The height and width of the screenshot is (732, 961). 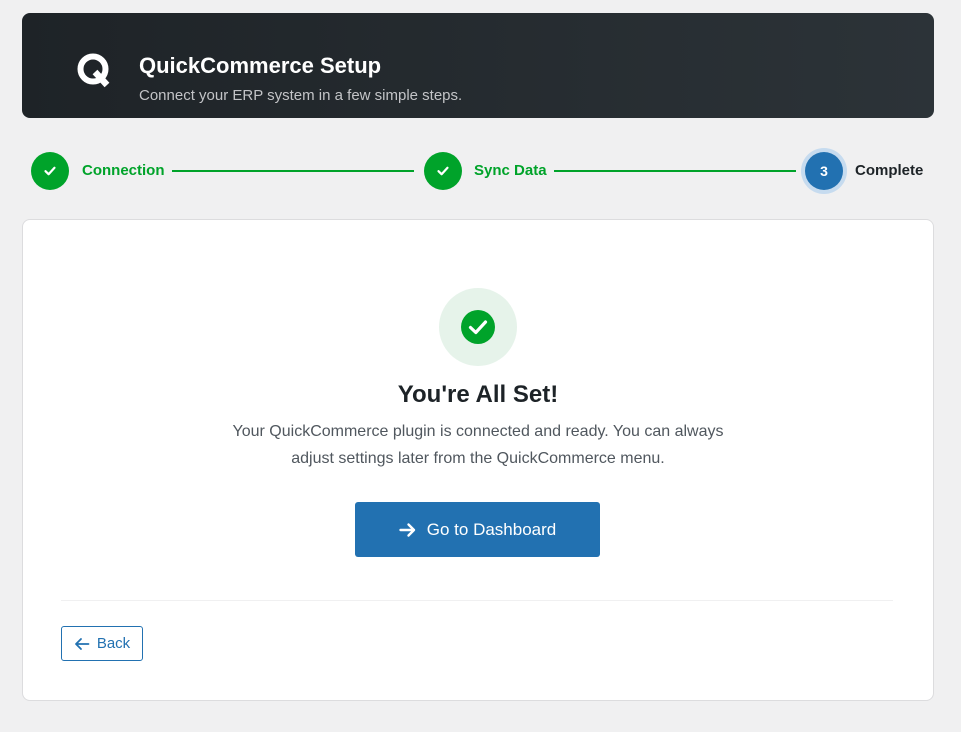 I want to click on step-complete-indicator: 3, so click(x=824, y=171).